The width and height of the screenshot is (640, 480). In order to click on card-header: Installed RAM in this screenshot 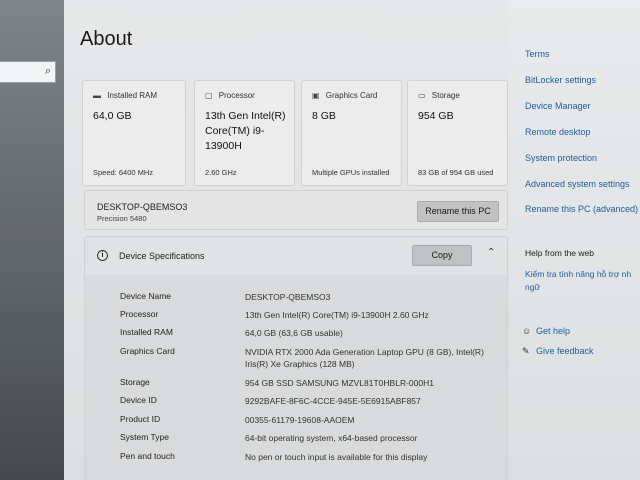, I will do `click(132, 95)`.